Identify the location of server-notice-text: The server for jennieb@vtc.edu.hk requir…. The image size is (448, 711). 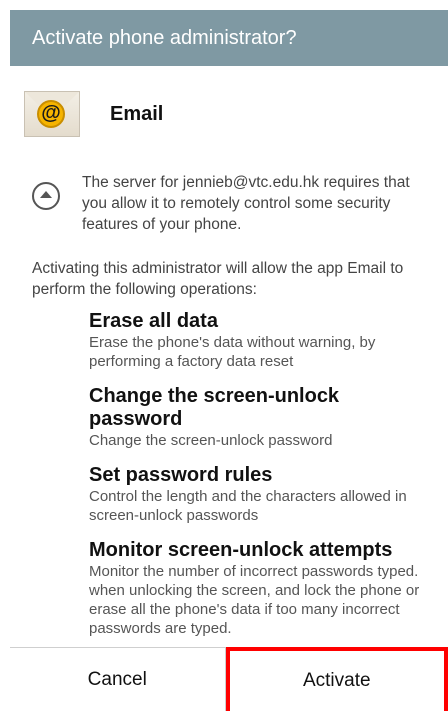
(246, 203).